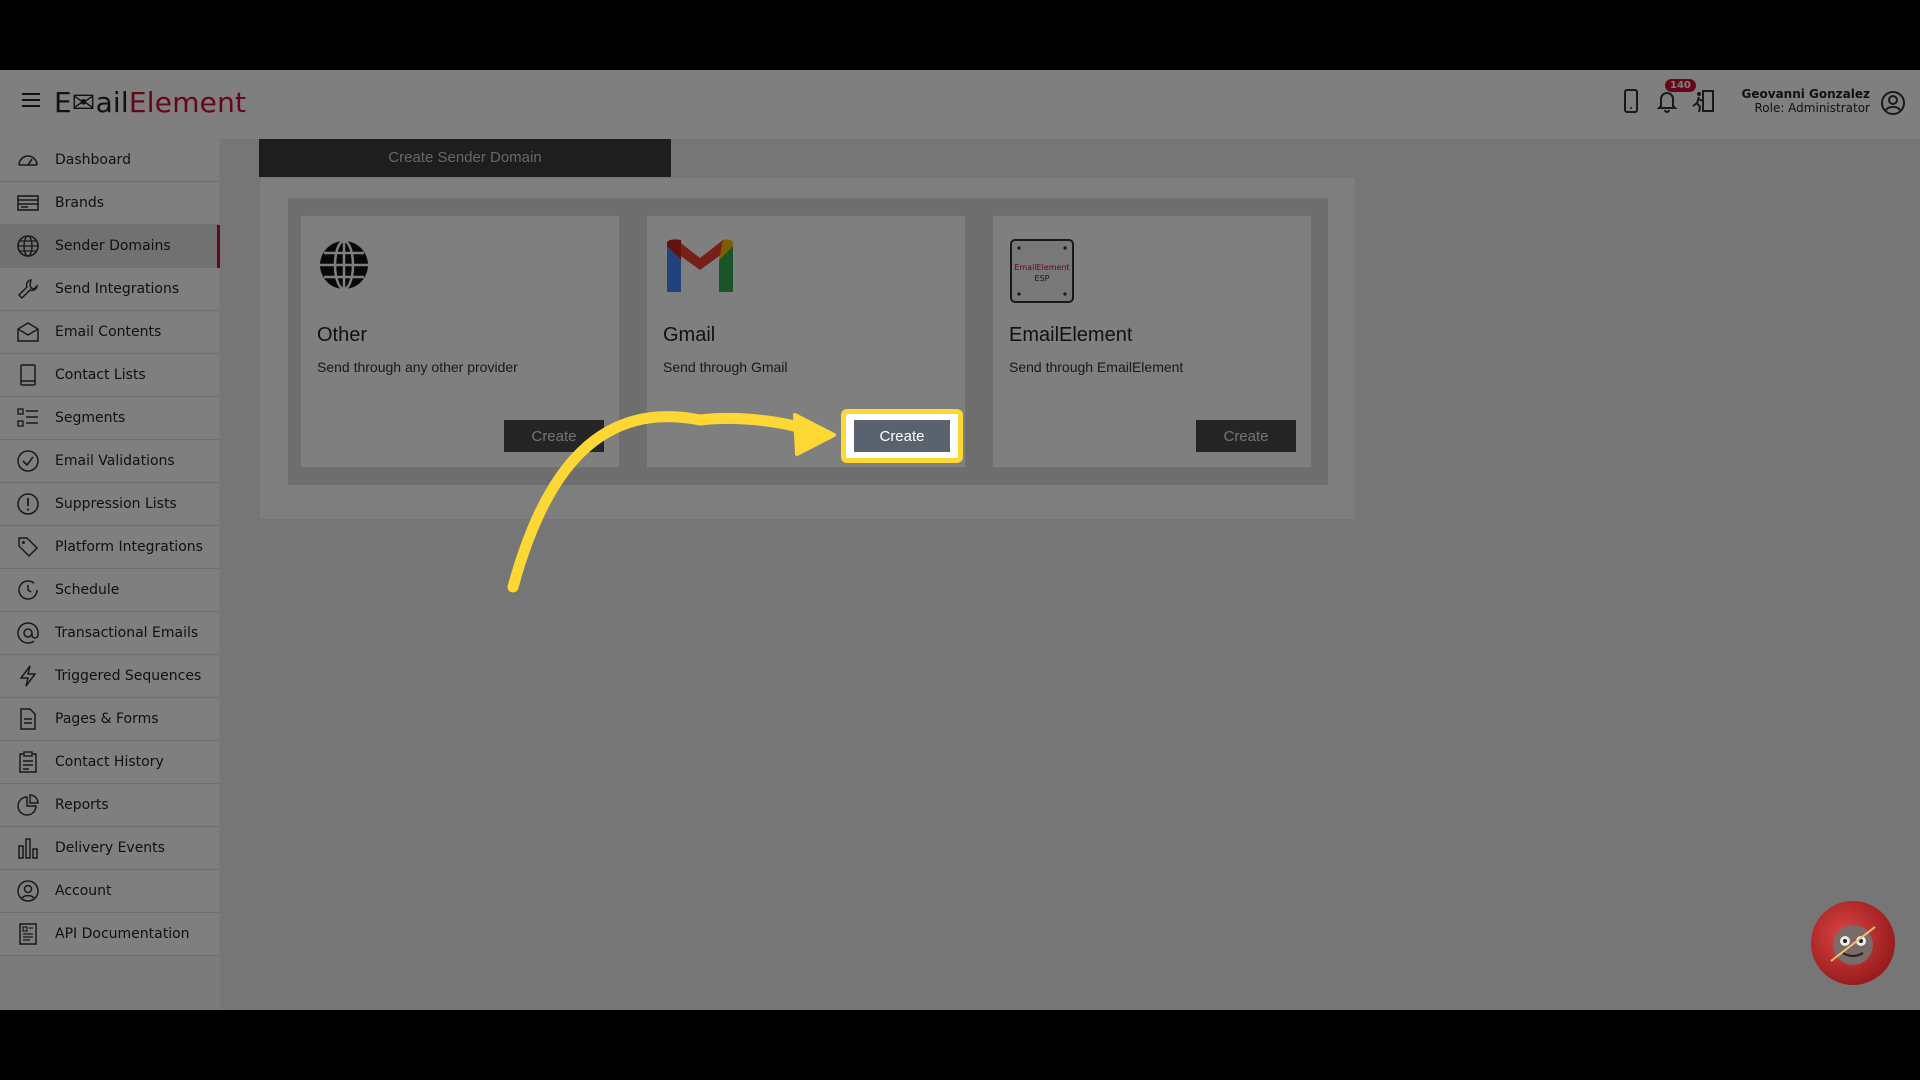 The height and width of the screenshot is (1080, 1920). What do you see at coordinates (28, 375) in the screenshot?
I see `book-icon` at bounding box center [28, 375].